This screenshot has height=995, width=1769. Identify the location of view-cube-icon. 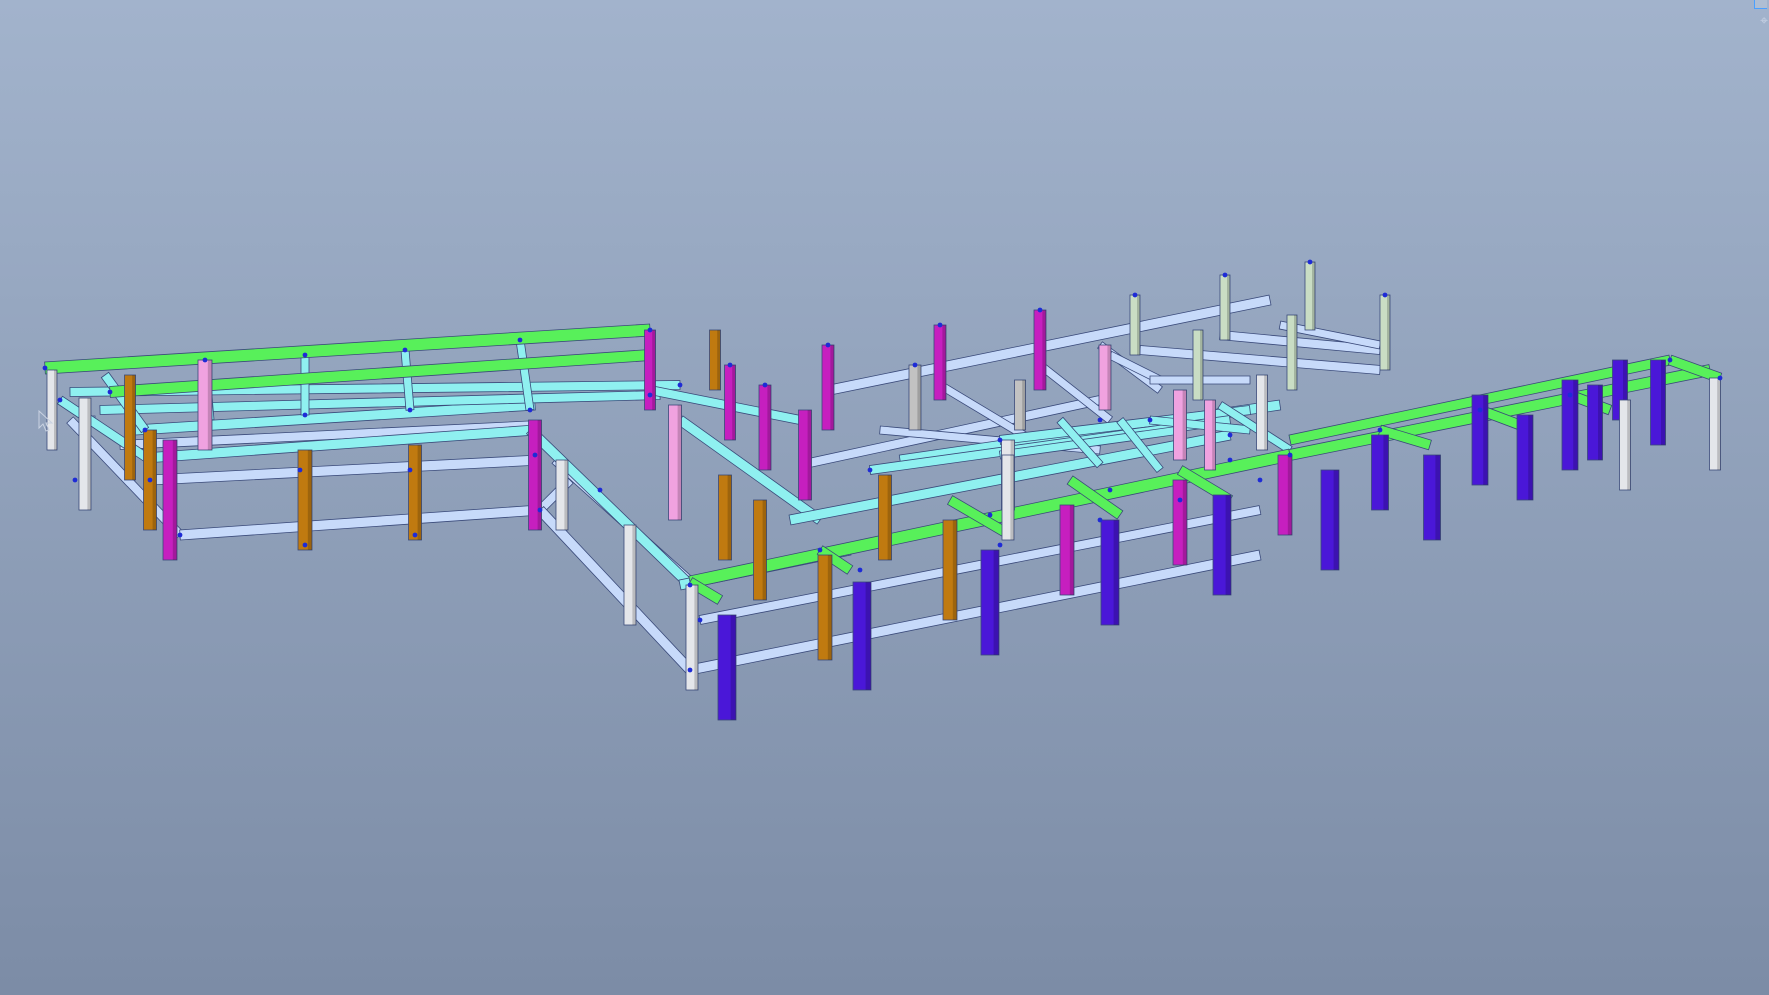
(1760, 4).